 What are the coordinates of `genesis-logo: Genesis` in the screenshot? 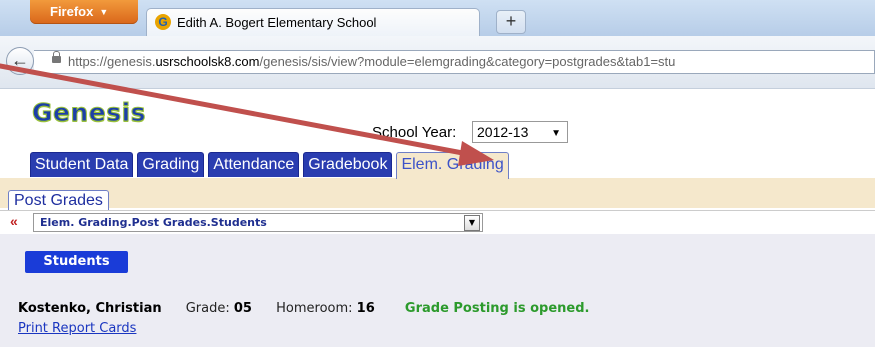 It's located at (89, 113).